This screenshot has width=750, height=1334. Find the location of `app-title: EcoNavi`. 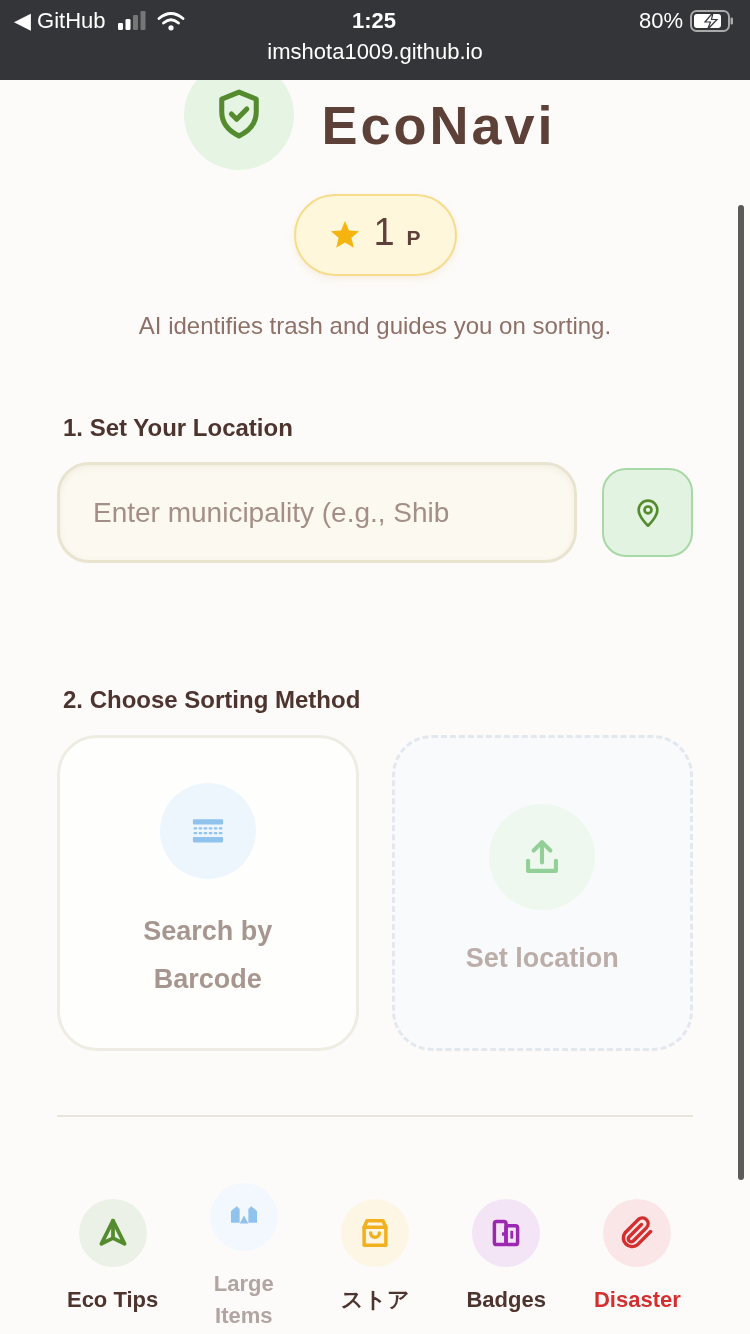

app-title: EcoNavi is located at coordinates (438, 125).